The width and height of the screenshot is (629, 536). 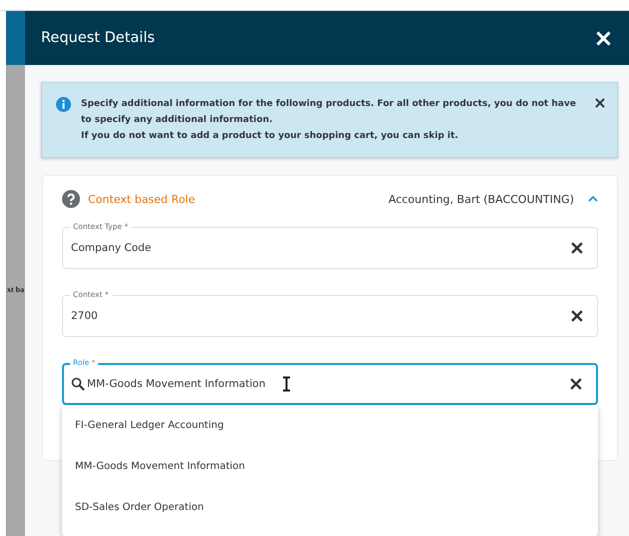 I want to click on close-button, so click(x=603, y=38).